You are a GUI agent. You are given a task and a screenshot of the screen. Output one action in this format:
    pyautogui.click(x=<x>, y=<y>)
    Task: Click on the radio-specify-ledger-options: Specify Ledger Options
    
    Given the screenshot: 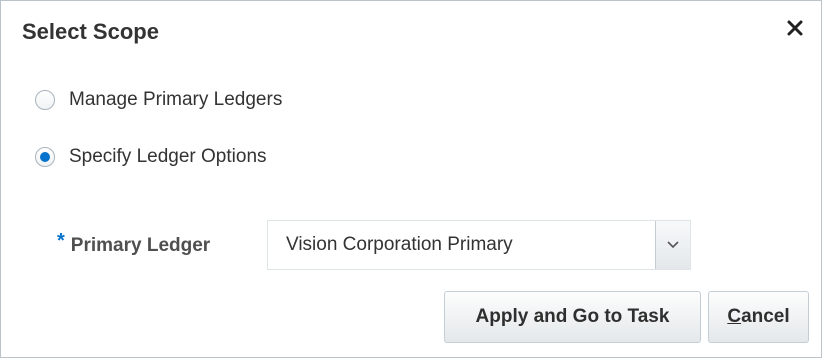 What is the action you would take?
    pyautogui.click(x=151, y=157)
    